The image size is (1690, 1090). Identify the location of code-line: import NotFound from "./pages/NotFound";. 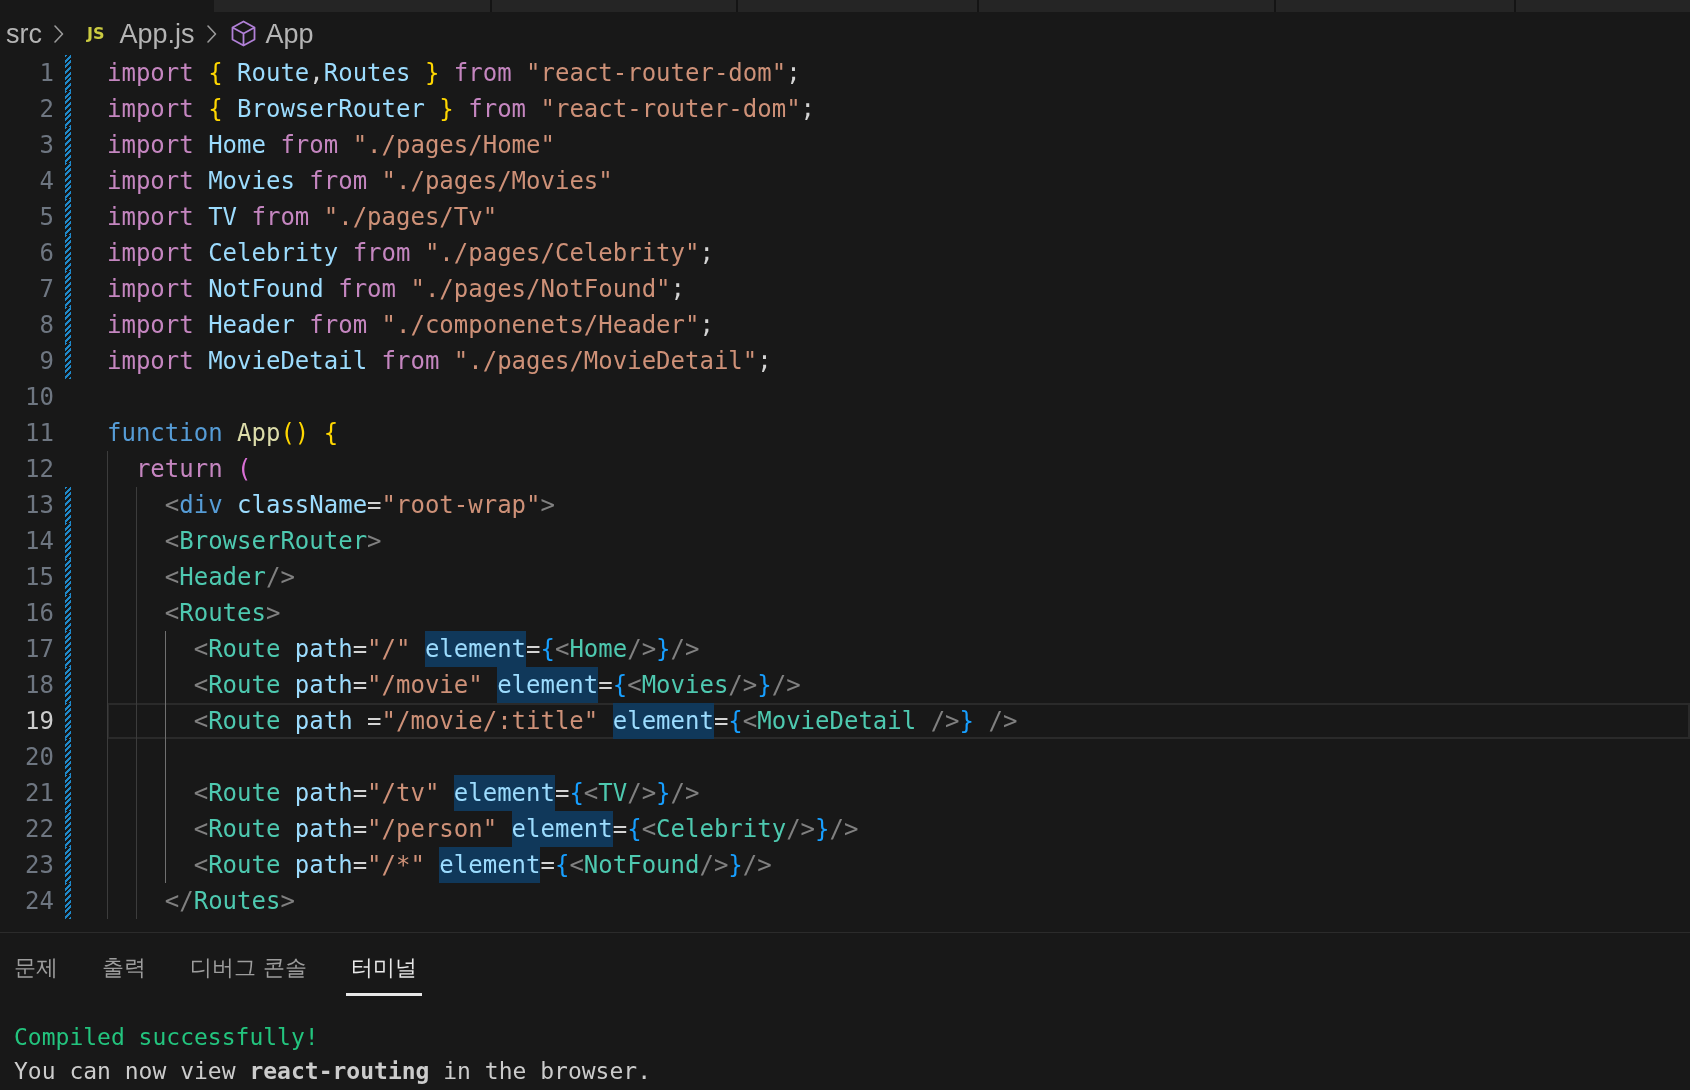
(396, 289).